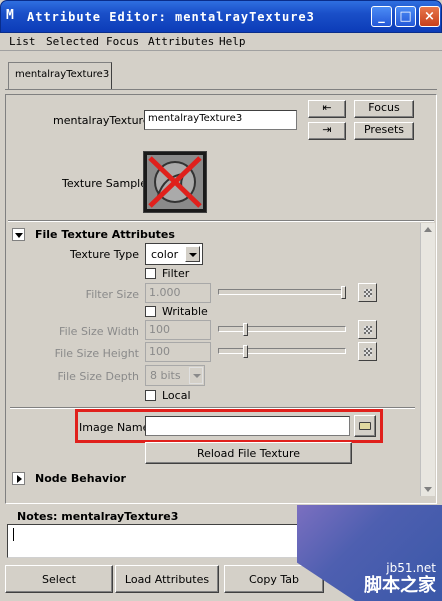  Describe the element at coordinates (150, 395) in the screenshot. I see `local-checkbox` at that location.